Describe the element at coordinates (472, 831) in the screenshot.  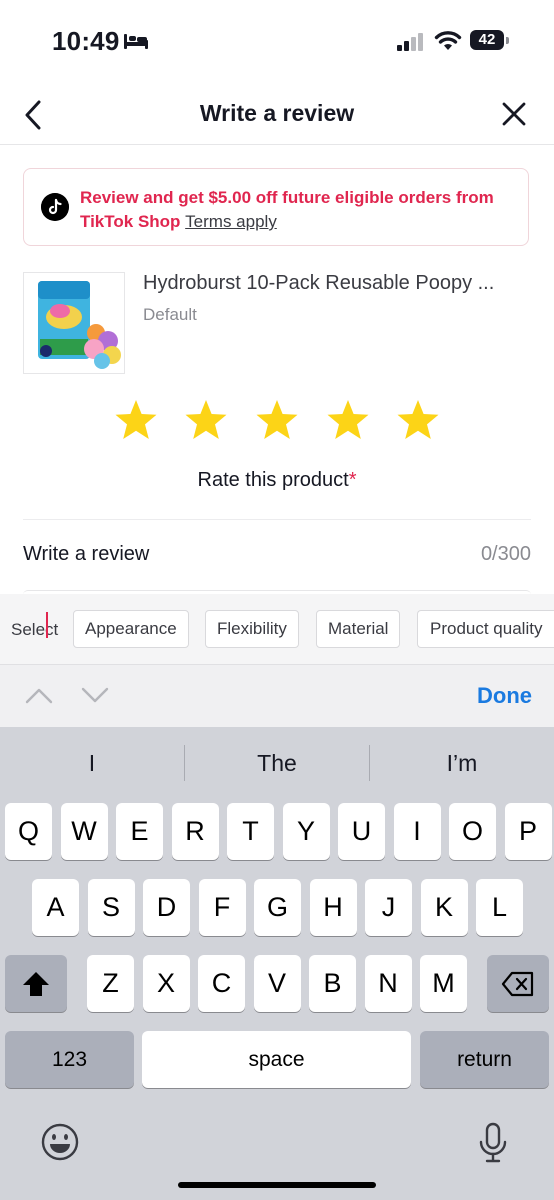
I see `key-o: O` at that location.